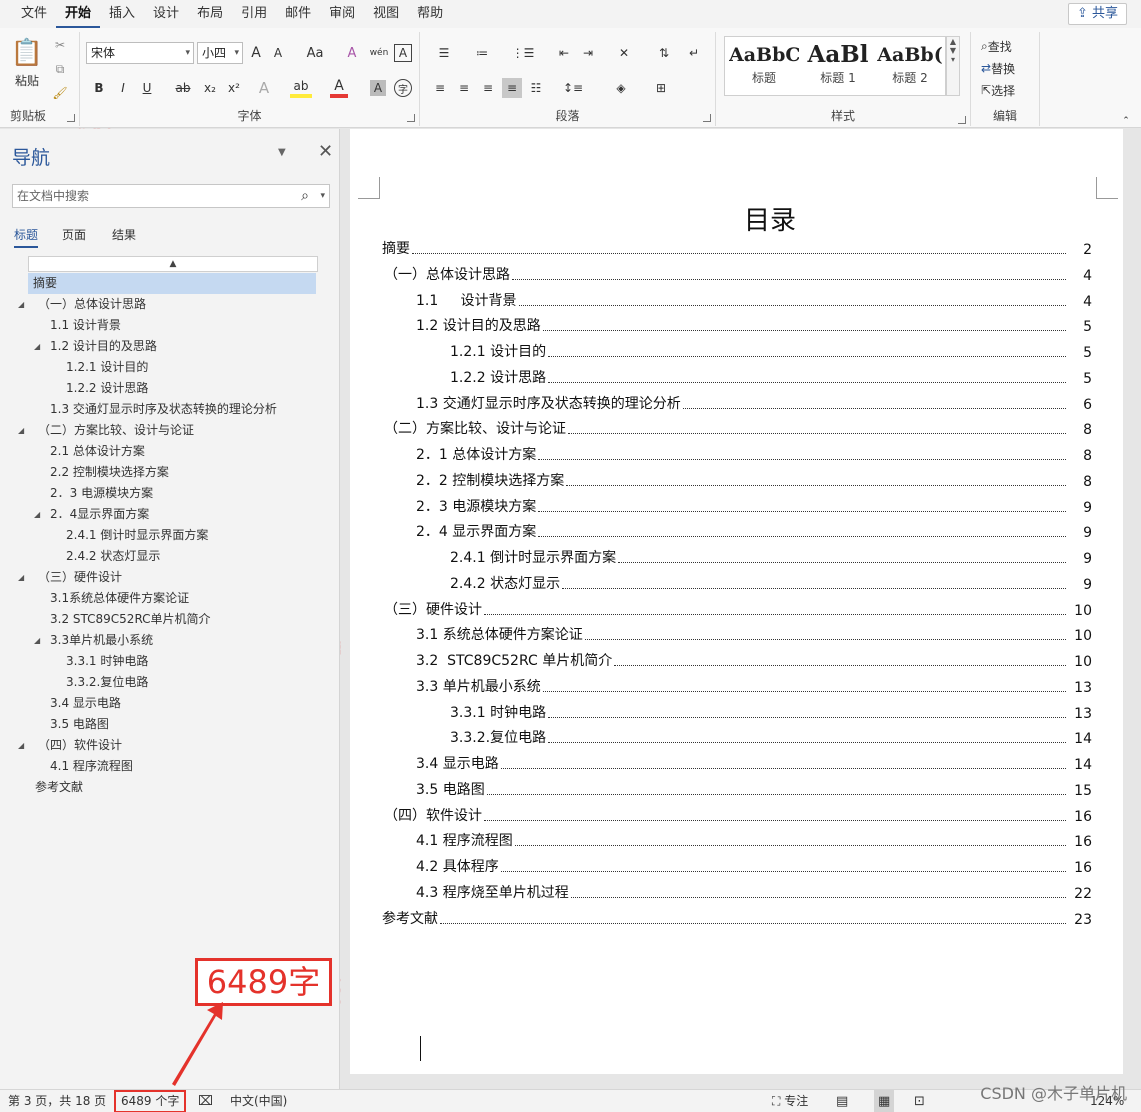  I want to click on font-color-button: A, so click(339, 88).